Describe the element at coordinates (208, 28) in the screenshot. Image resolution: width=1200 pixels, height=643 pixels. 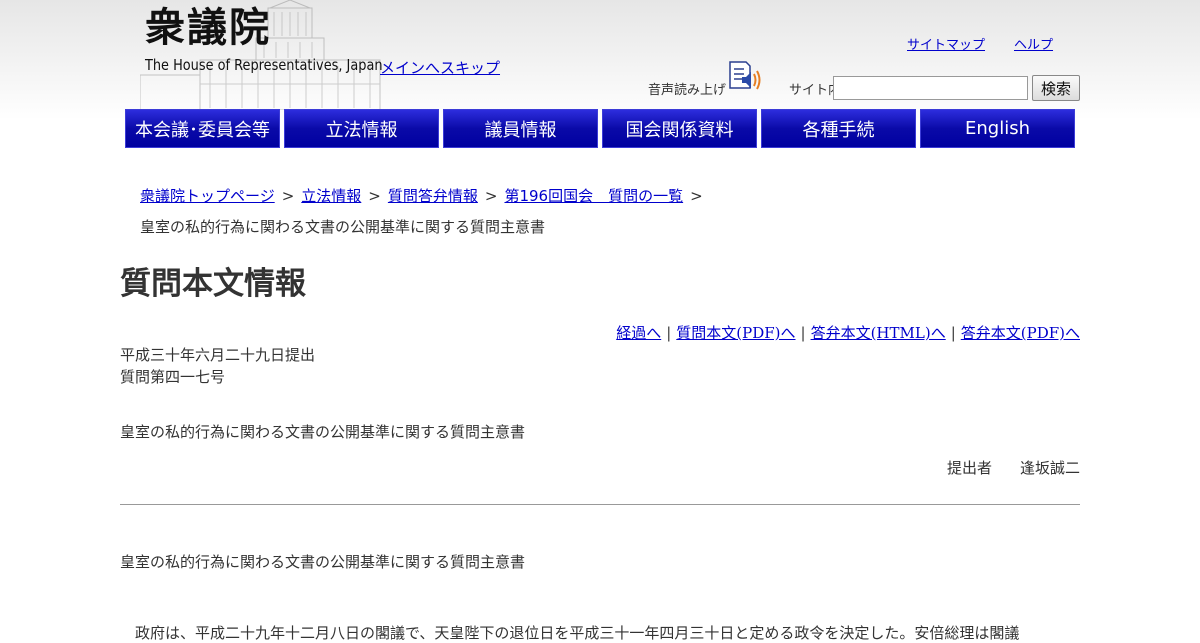
I see `logo-kanji: 衆議院` at that location.